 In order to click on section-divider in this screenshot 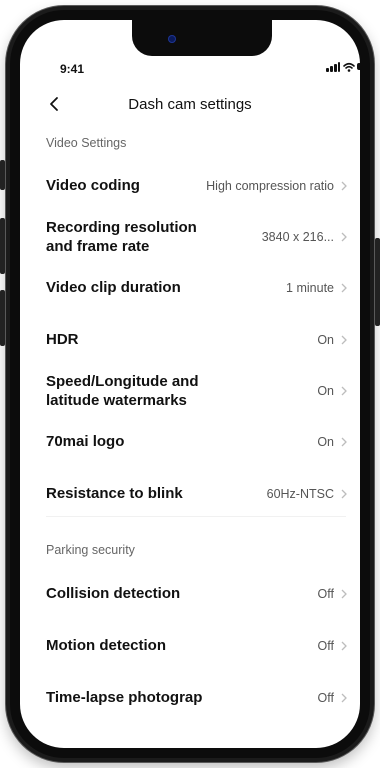, I will do `click(196, 516)`.